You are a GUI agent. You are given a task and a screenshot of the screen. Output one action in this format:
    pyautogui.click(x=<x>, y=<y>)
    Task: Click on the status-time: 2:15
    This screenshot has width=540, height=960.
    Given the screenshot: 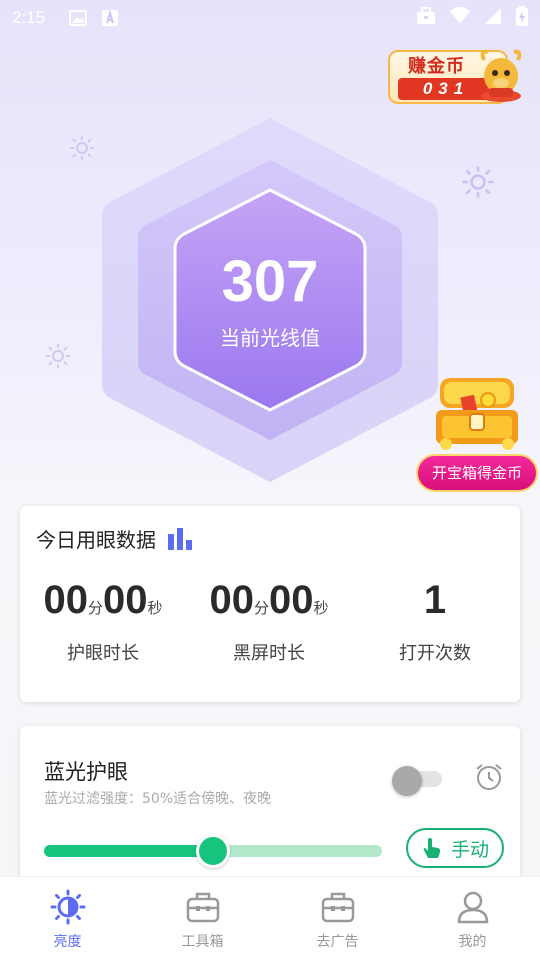 What is the action you would take?
    pyautogui.click(x=29, y=17)
    